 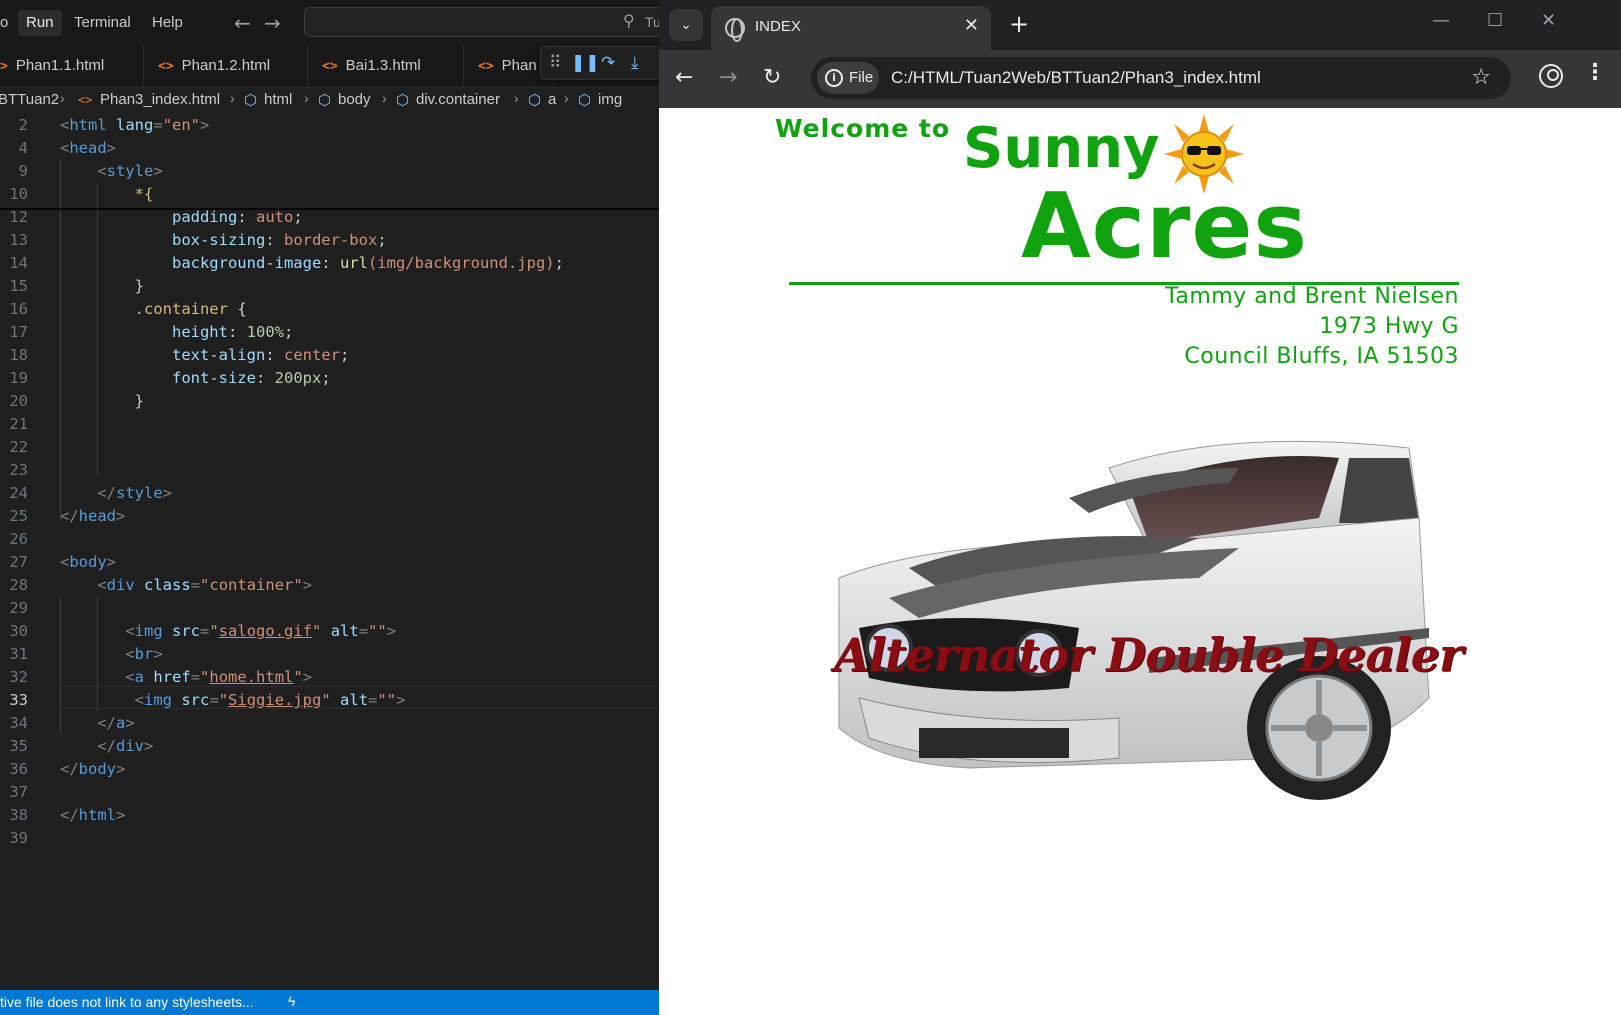 What do you see at coordinates (18, 447) in the screenshot?
I see `line-number: 22` at bounding box center [18, 447].